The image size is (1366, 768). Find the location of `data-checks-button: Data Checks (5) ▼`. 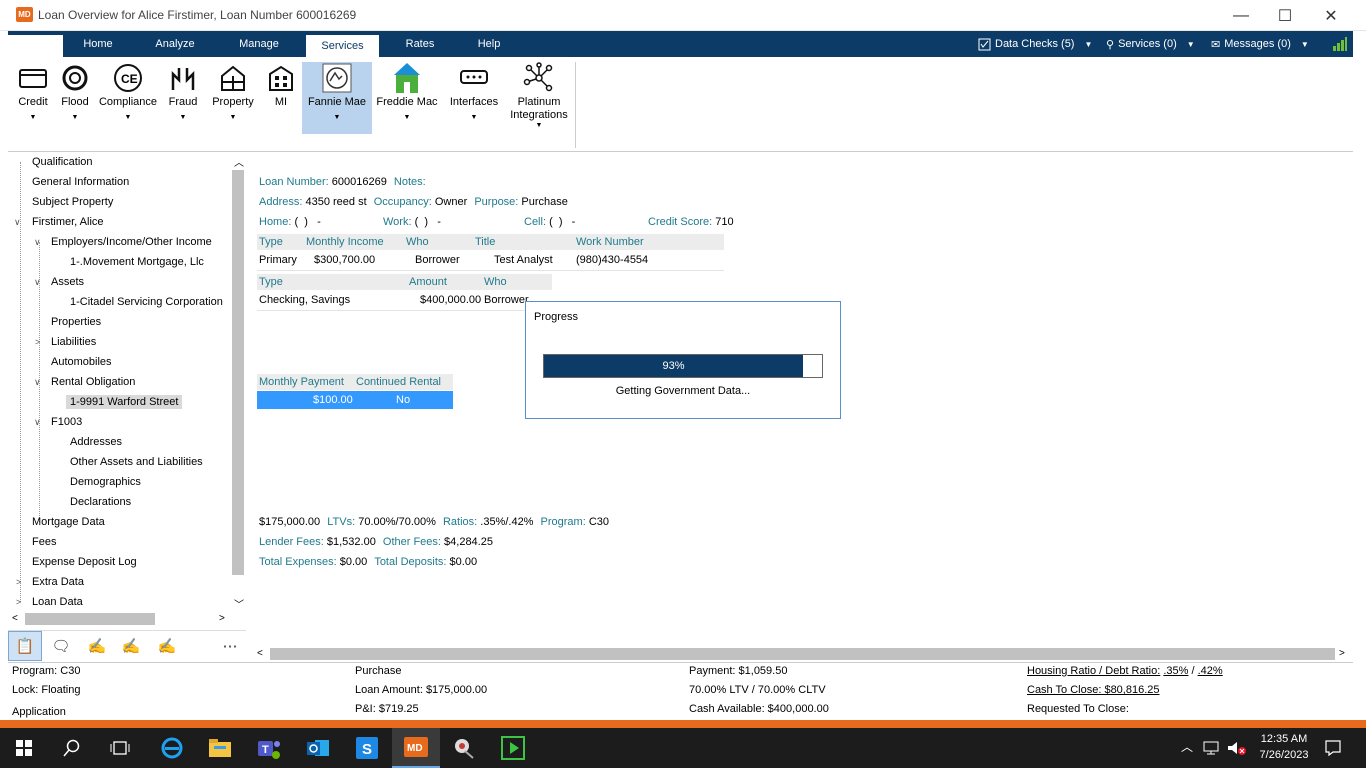

data-checks-button: Data Checks (5) ▼ is located at coordinates (1035, 44).